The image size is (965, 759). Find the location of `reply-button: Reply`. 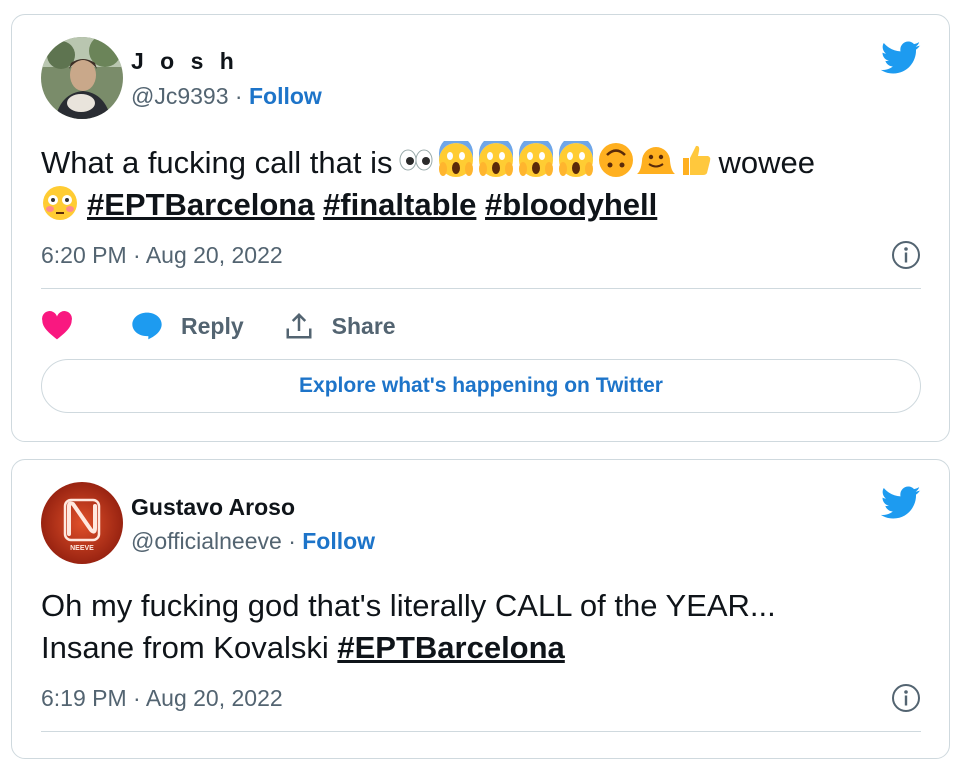

reply-button: Reply is located at coordinates (187, 326).